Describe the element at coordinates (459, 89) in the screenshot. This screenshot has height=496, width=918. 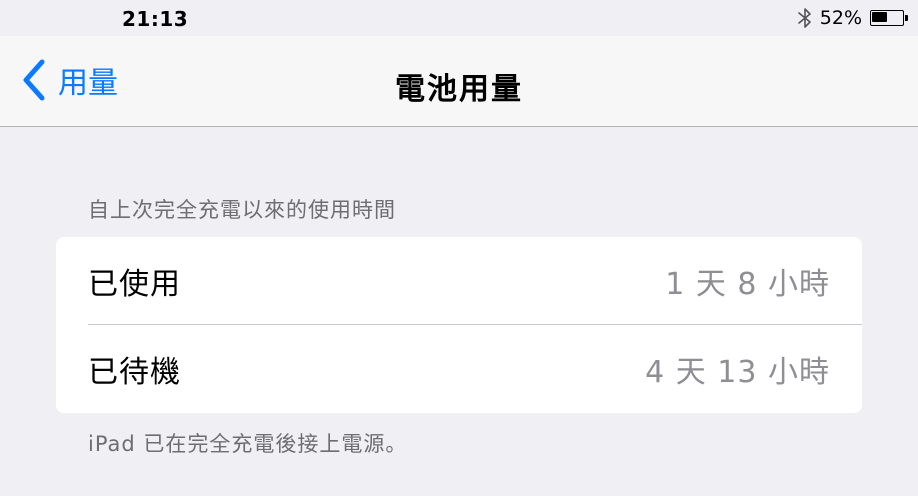
I see `page-title: 電池用量` at that location.